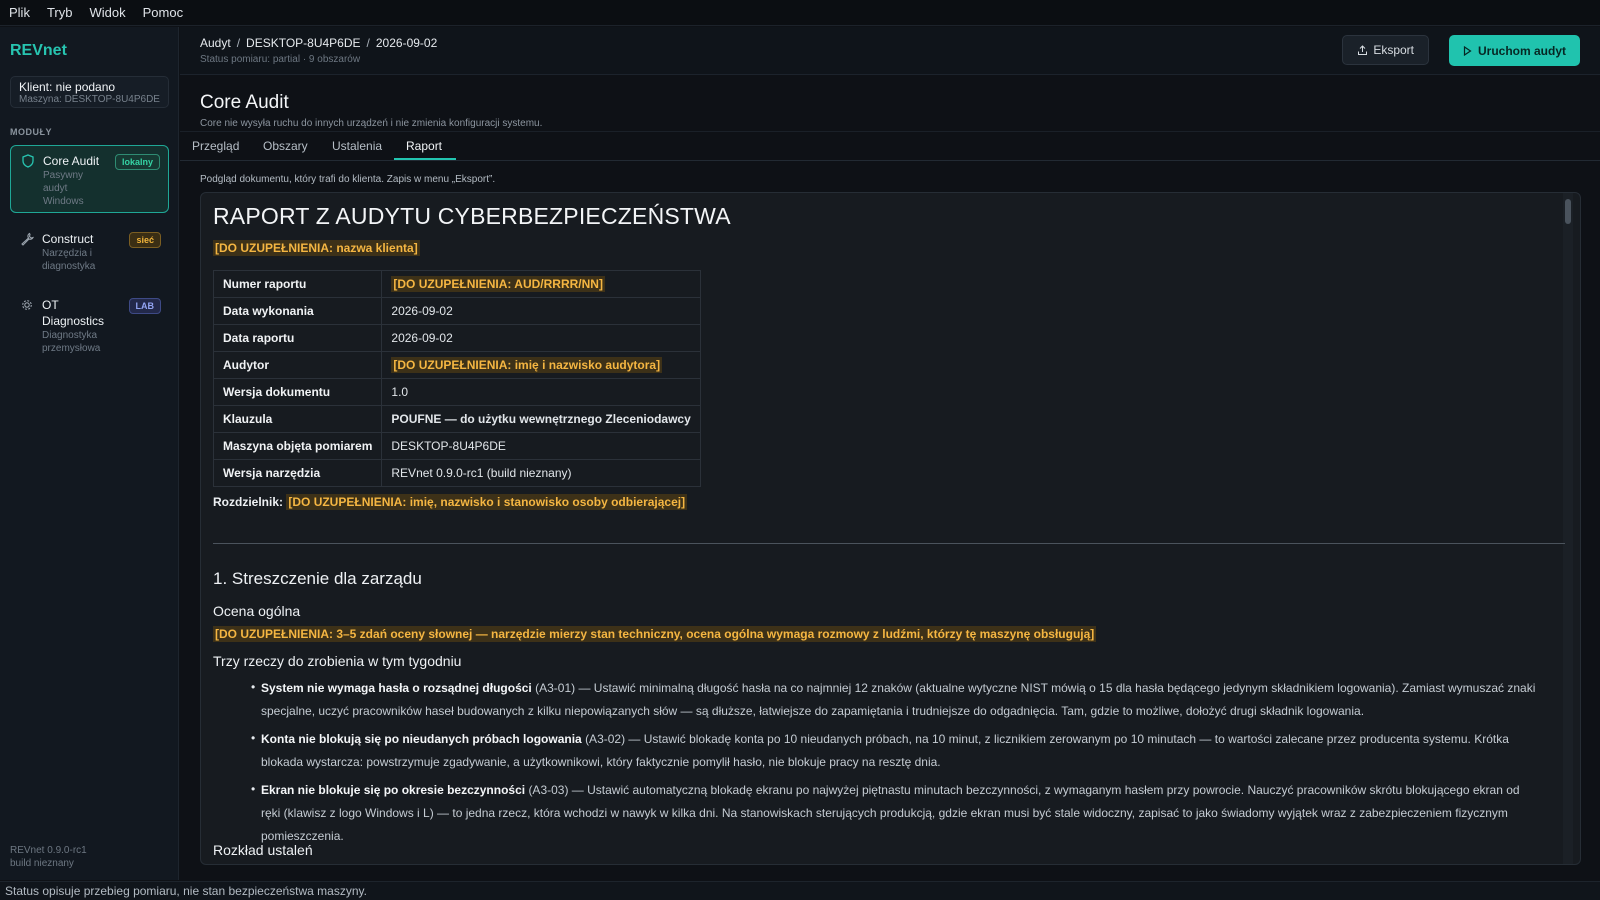  Describe the element at coordinates (28, 161) in the screenshot. I see `shield-icon` at that location.